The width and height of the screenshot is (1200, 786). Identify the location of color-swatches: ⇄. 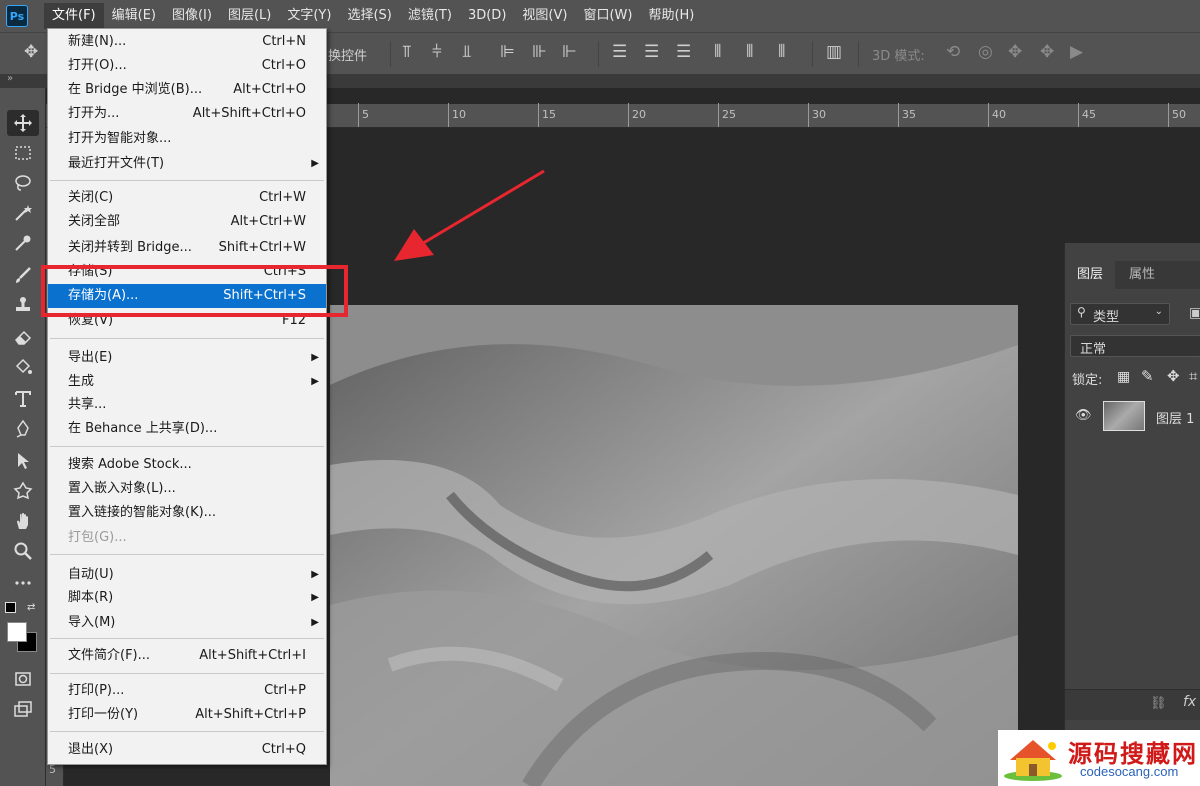
(23, 629).